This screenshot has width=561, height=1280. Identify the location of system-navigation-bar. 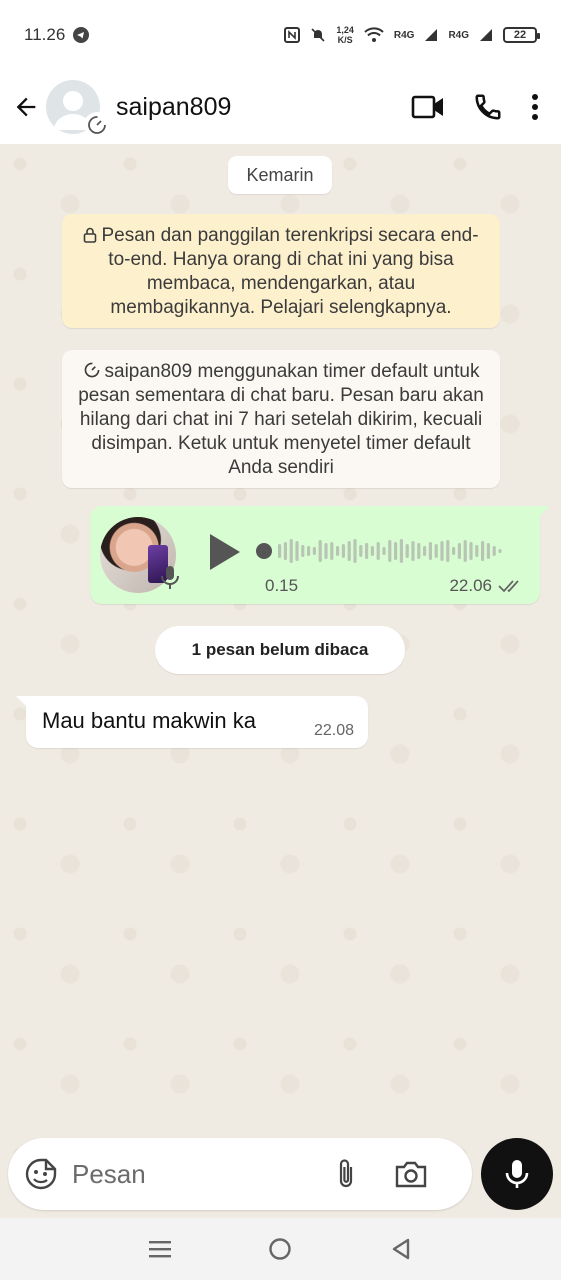
(280, 1249).